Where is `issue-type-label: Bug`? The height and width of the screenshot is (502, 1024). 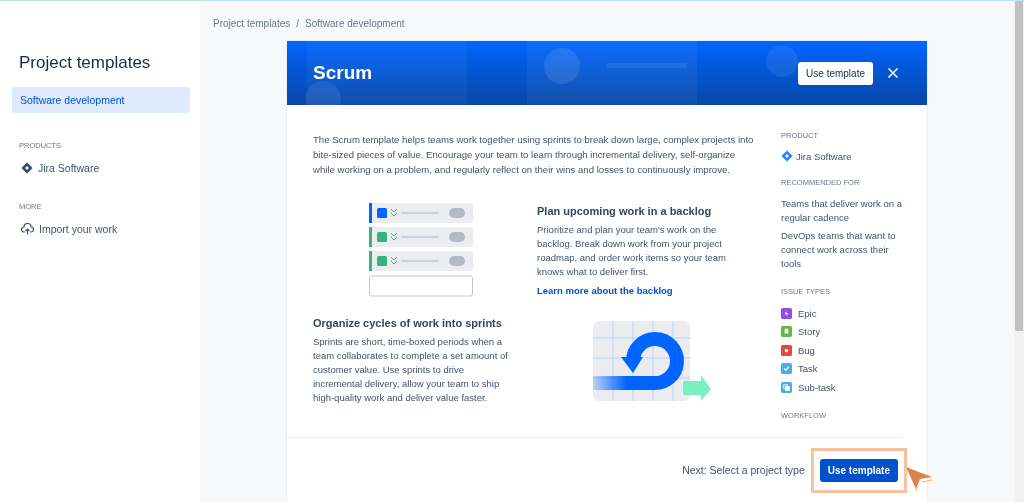 issue-type-label: Bug is located at coordinates (806, 350).